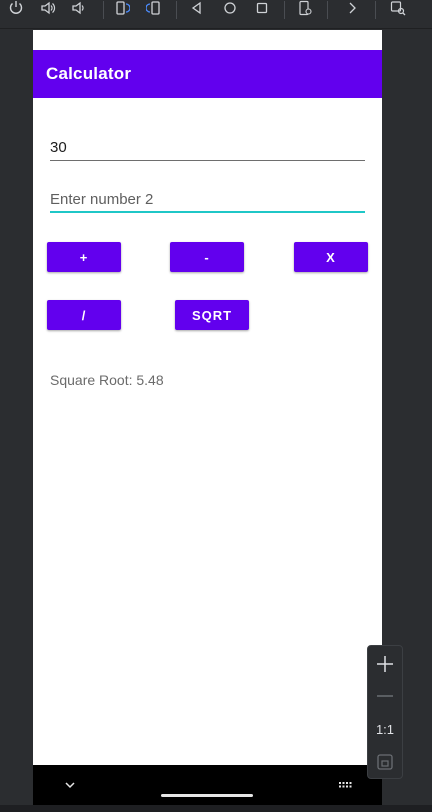  I want to click on keyboard-icon, so click(345, 785).